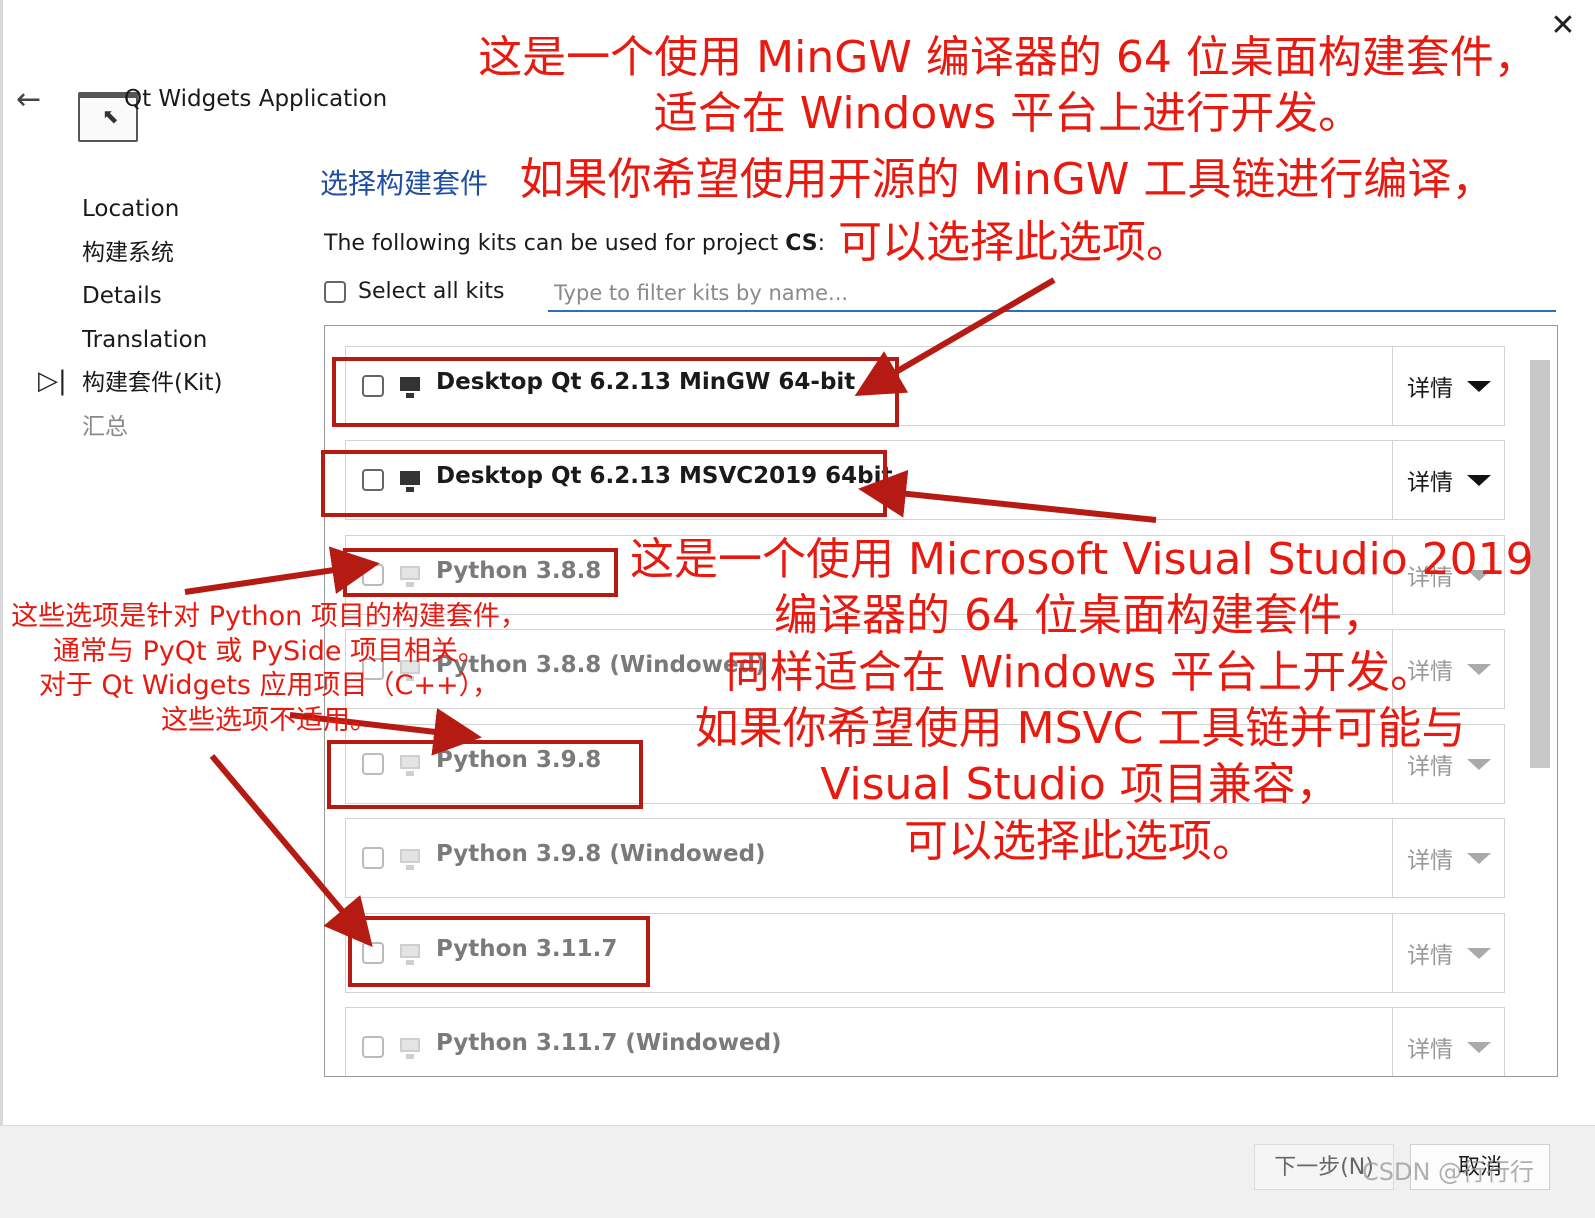 This screenshot has width=1595, height=1218. Describe the element at coordinates (1080, 785) in the screenshot. I see `annotation-line: Visual Studio 项目兼容，` at that location.